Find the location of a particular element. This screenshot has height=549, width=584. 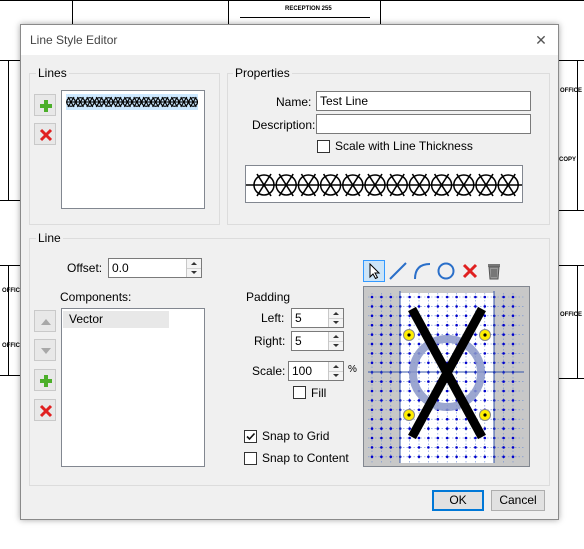

circle-tool-button is located at coordinates (446, 271).